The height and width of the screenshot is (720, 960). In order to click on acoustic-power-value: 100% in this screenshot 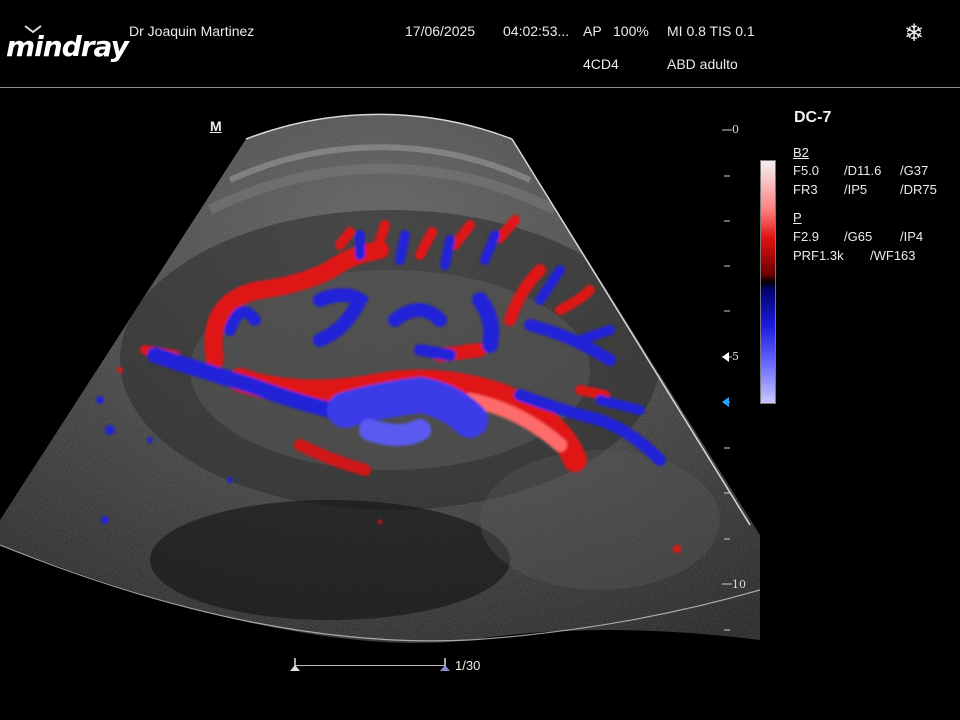, I will do `click(631, 31)`.